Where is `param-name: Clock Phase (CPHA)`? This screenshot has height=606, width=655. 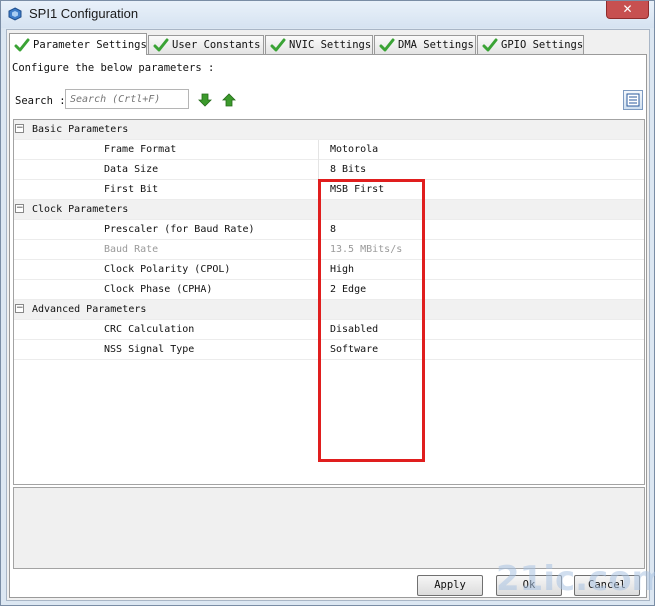 param-name: Clock Phase (CPHA) is located at coordinates (158, 289).